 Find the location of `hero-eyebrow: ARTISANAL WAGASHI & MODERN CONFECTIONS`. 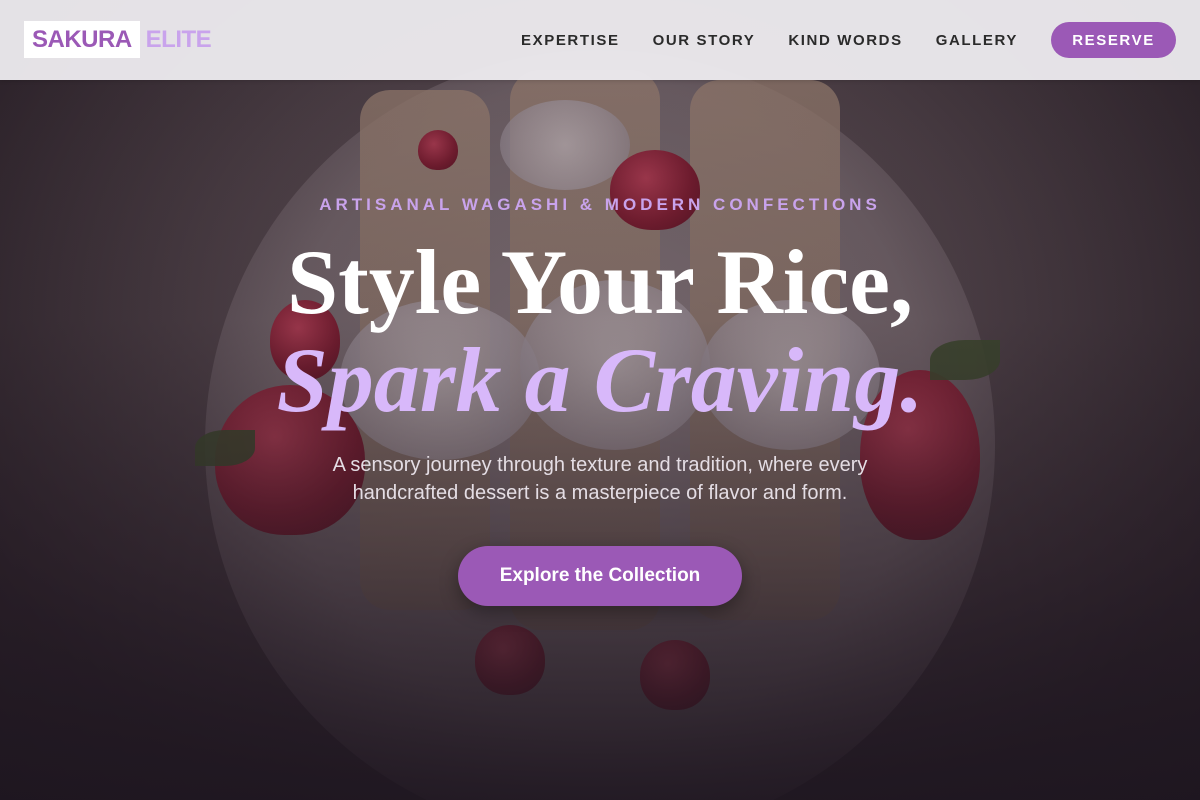

hero-eyebrow: ARTISANAL WAGASHI & MODERN CONFECTIONS is located at coordinates (600, 204).